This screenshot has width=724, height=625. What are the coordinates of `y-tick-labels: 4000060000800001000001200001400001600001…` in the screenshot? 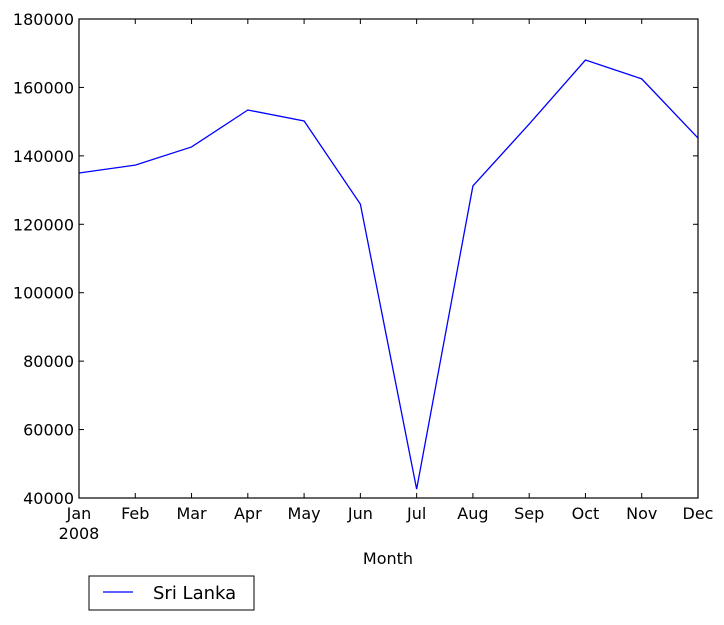 It's located at (43, 259).